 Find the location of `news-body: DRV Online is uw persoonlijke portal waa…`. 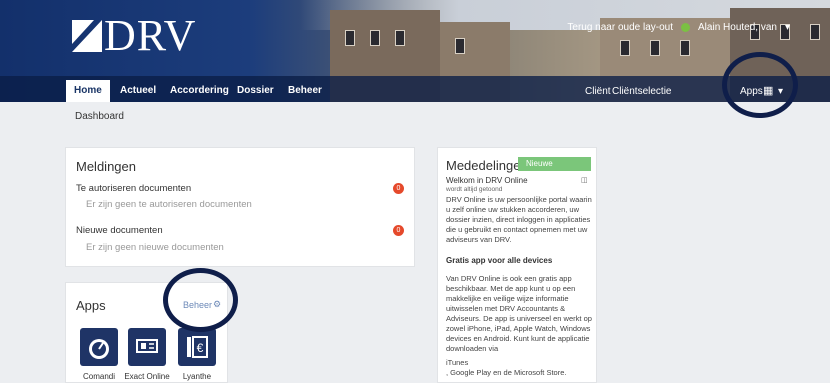

news-body: DRV Online is uw persoonlijke portal waa… is located at coordinates (519, 219).